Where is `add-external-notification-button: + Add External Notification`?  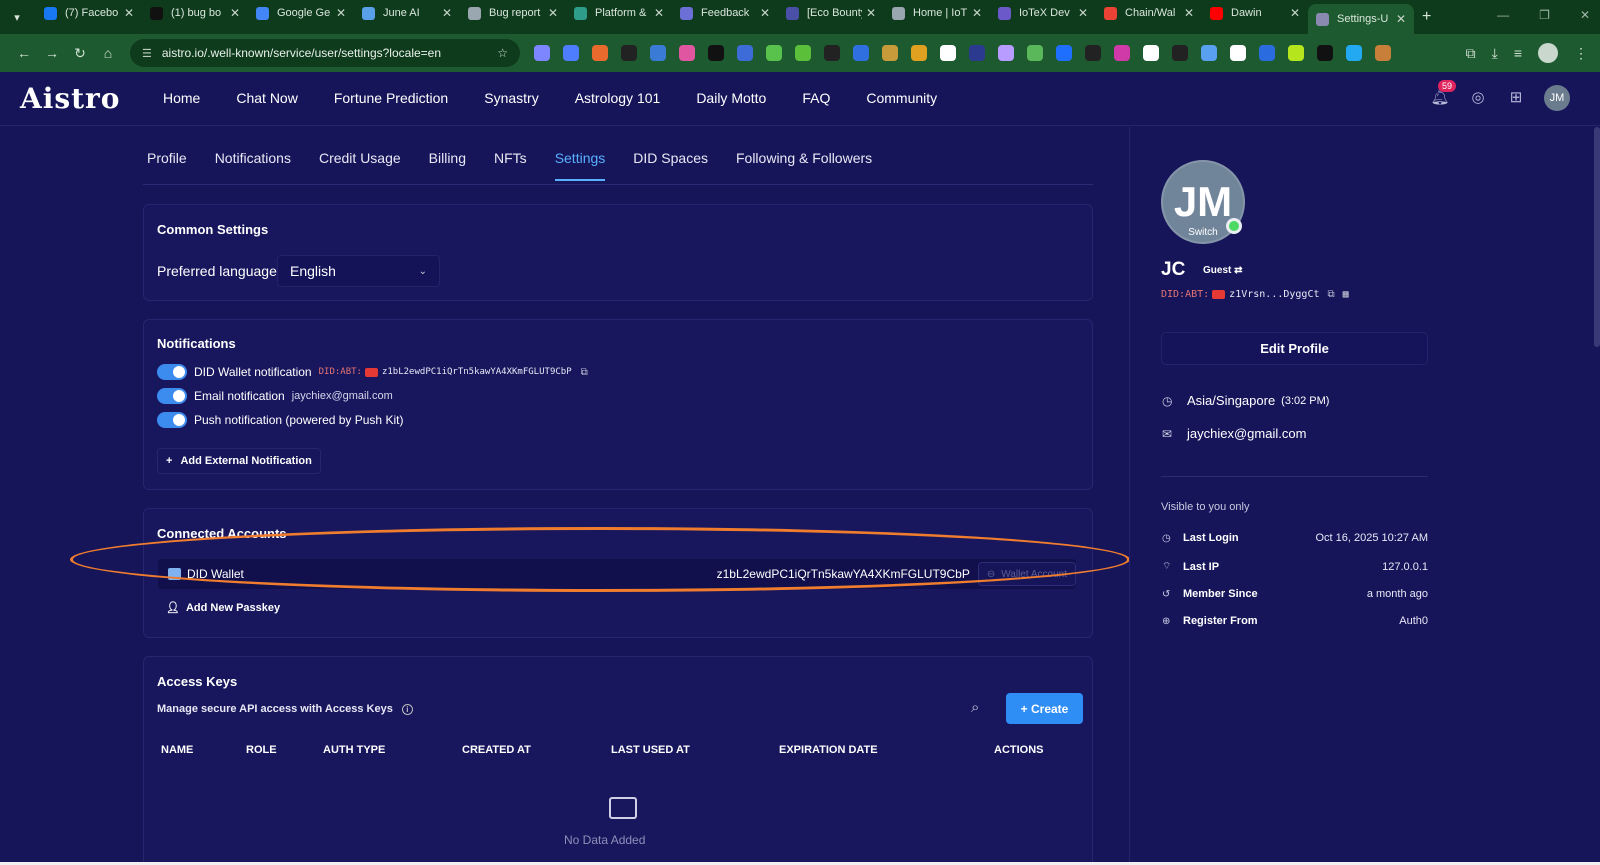 add-external-notification-button: + Add External Notification is located at coordinates (239, 461).